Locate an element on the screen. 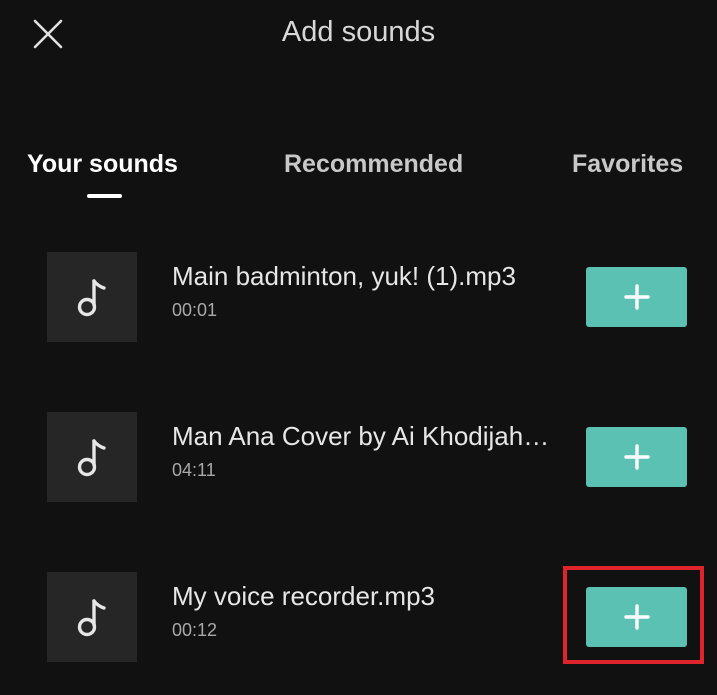 Image resolution: width=717 pixels, height=695 pixels. sound-duration: 04:11 is located at coordinates (194, 470).